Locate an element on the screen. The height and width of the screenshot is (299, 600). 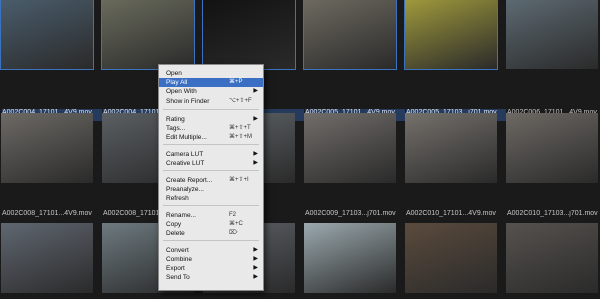
menu-item-label: Delete is located at coordinates (175, 233).